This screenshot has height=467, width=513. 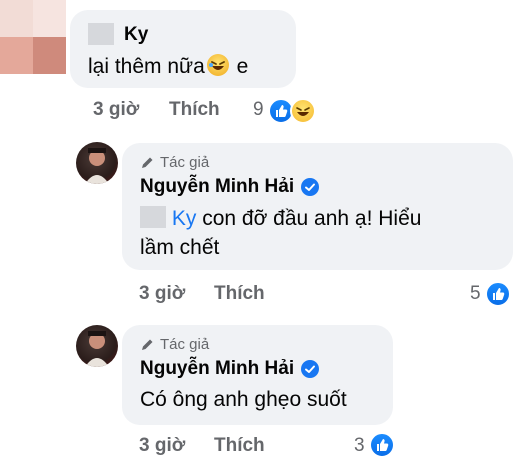 I want to click on comment-text-suffix: e, so click(x=242, y=66).